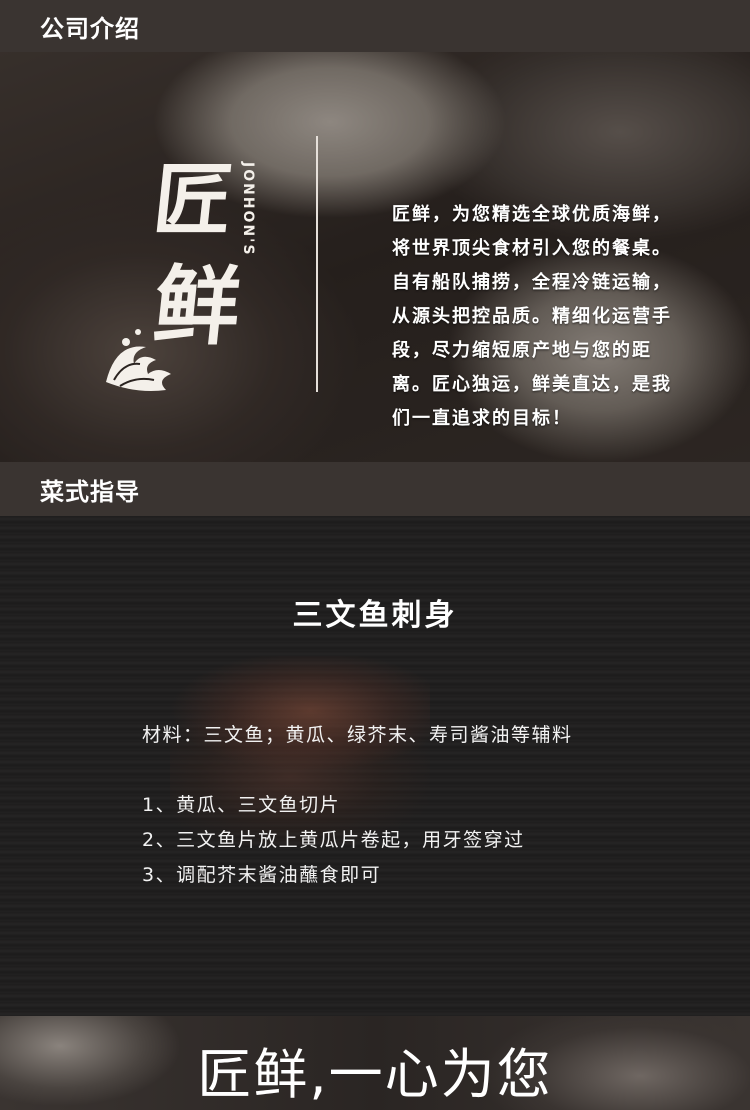 Image resolution: width=750 pixels, height=1110 pixels. What do you see at coordinates (375, 615) in the screenshot?
I see `dish-title: 三文鱼刺身` at bounding box center [375, 615].